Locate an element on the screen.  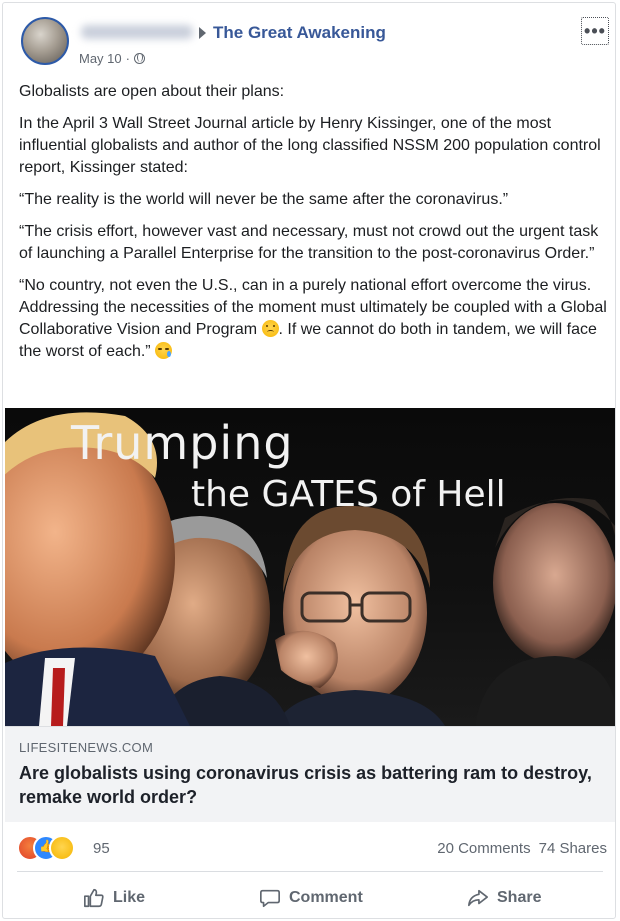
author-avatar is located at coordinates (45, 41).